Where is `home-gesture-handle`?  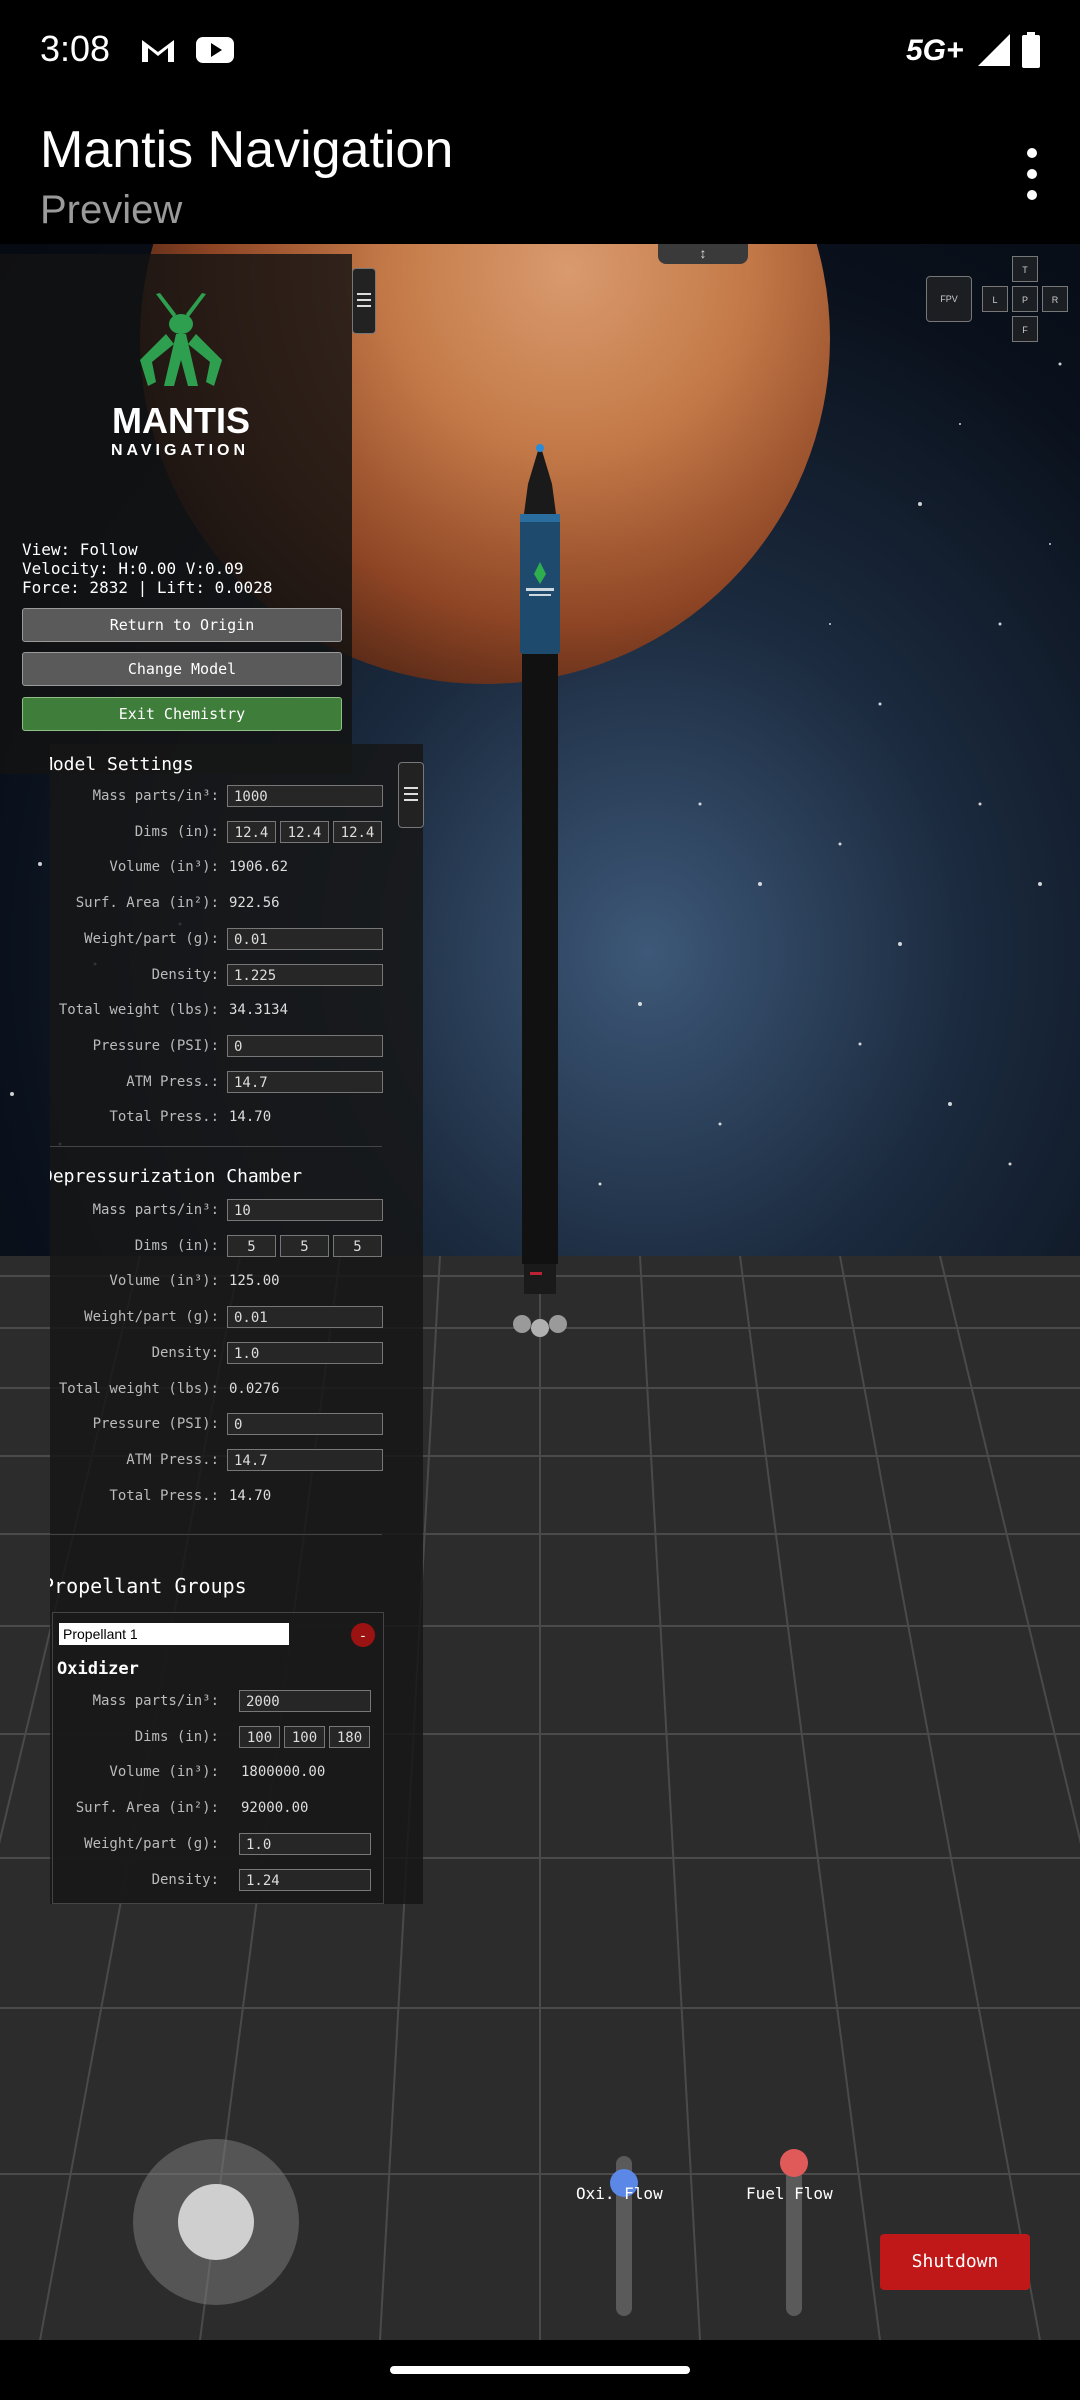 home-gesture-handle is located at coordinates (540, 2370).